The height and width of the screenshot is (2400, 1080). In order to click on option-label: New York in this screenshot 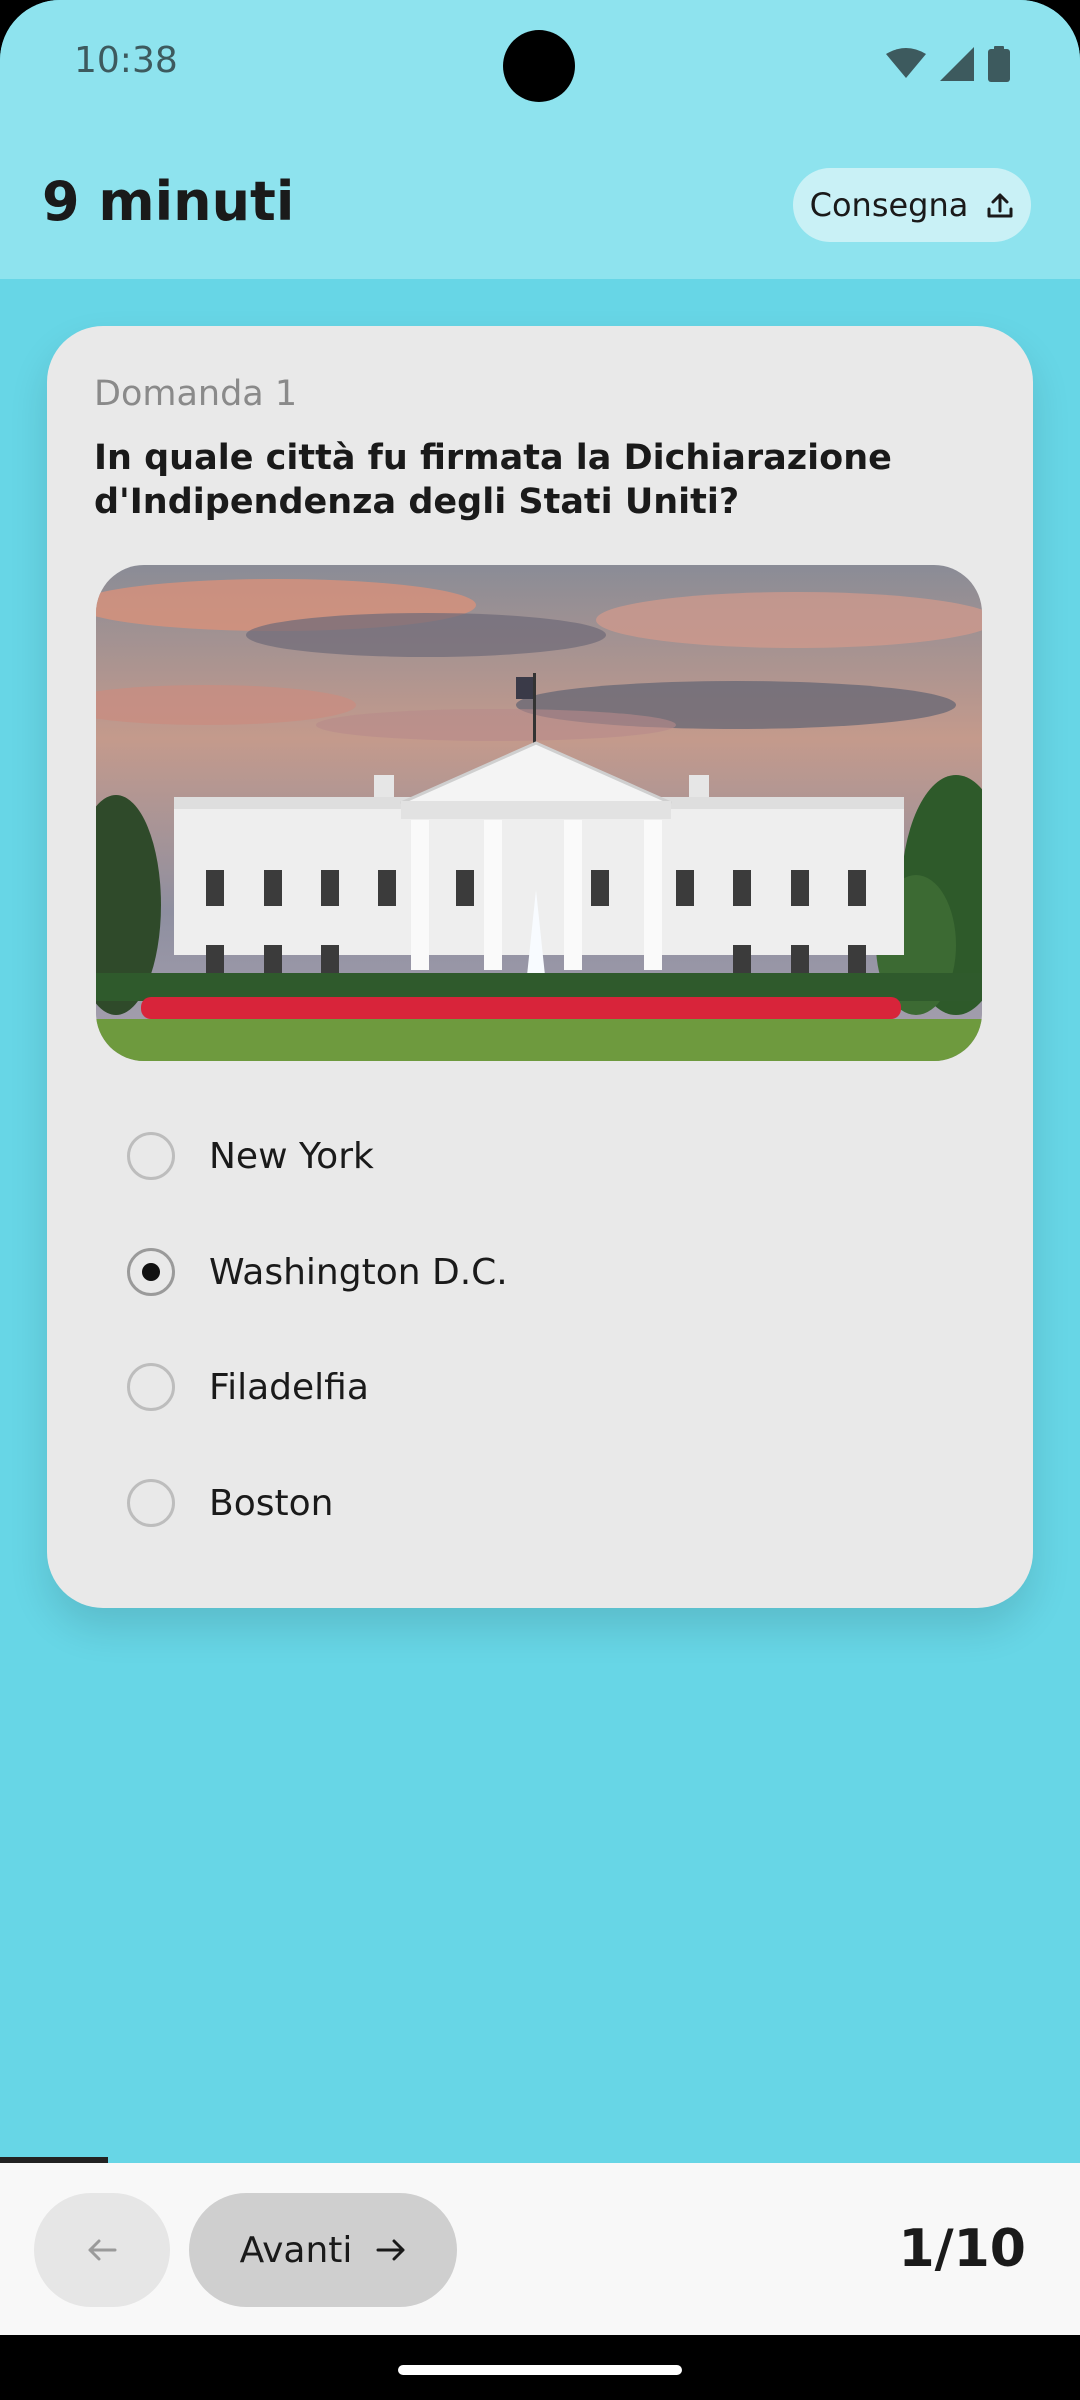, I will do `click(291, 1156)`.